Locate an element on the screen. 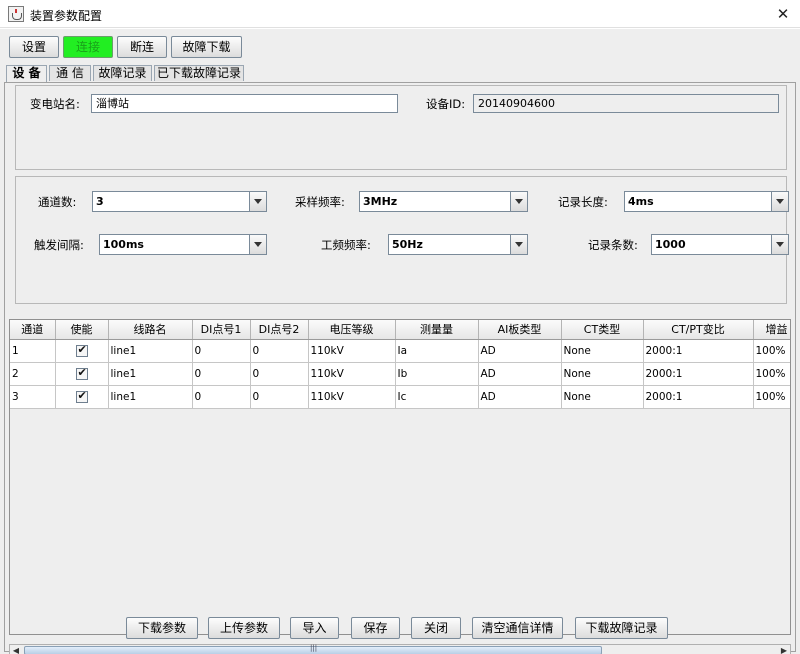 The height and width of the screenshot is (654, 800). cell-measure: Ia is located at coordinates (437, 351).